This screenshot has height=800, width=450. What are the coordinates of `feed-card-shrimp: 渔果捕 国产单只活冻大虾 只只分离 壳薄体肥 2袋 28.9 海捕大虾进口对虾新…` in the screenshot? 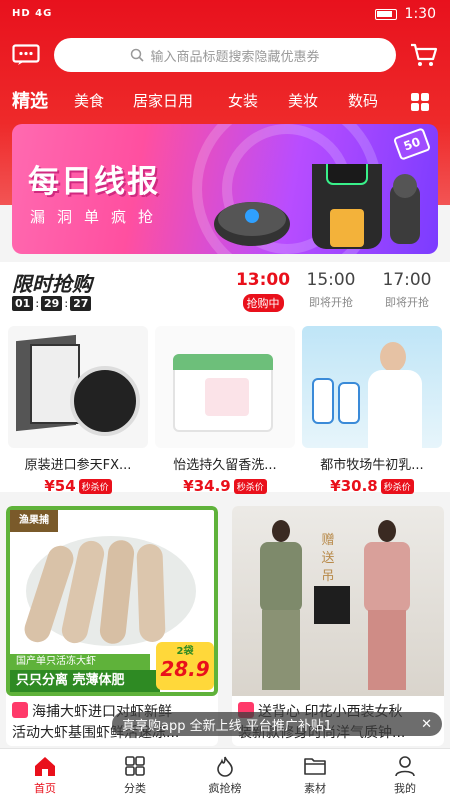 It's located at (112, 626).